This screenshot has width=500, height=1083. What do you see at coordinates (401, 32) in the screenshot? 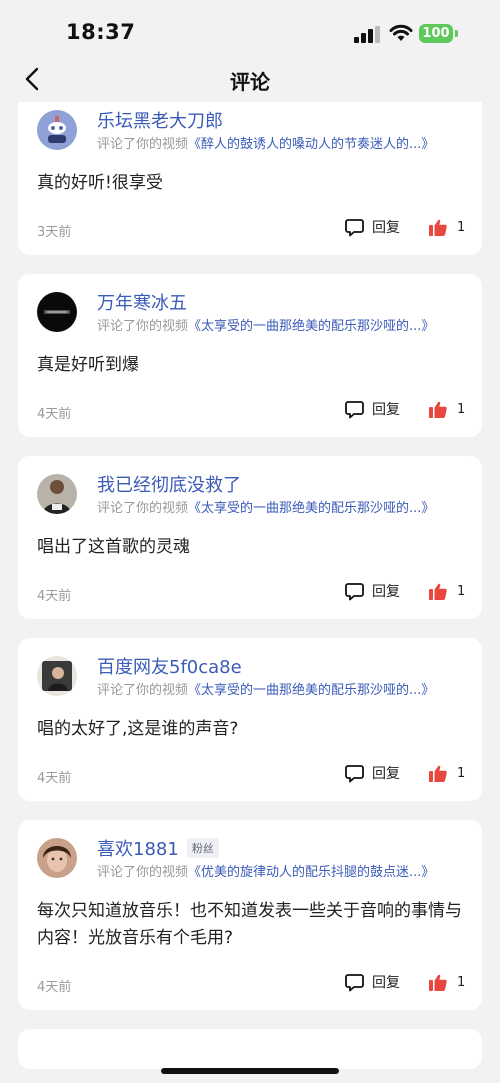
I see `wifi-icon` at bounding box center [401, 32].